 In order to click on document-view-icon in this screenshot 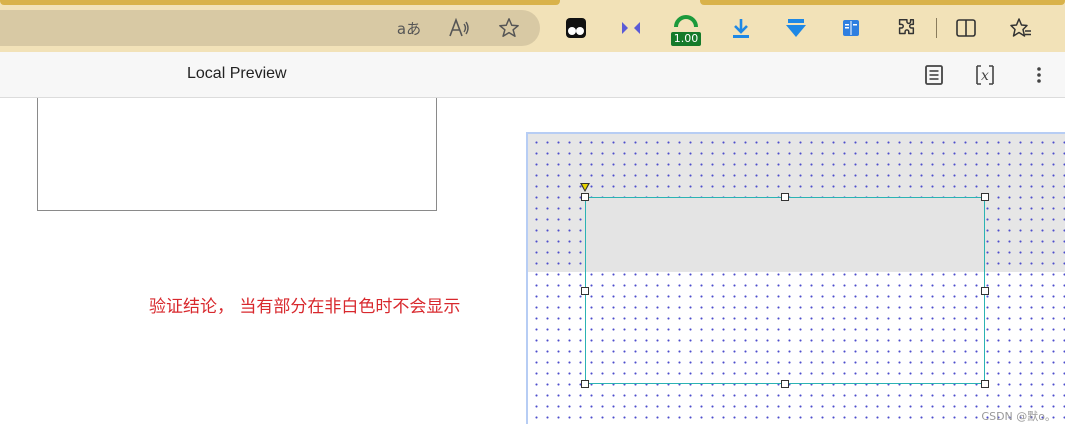, I will do `click(934, 75)`.